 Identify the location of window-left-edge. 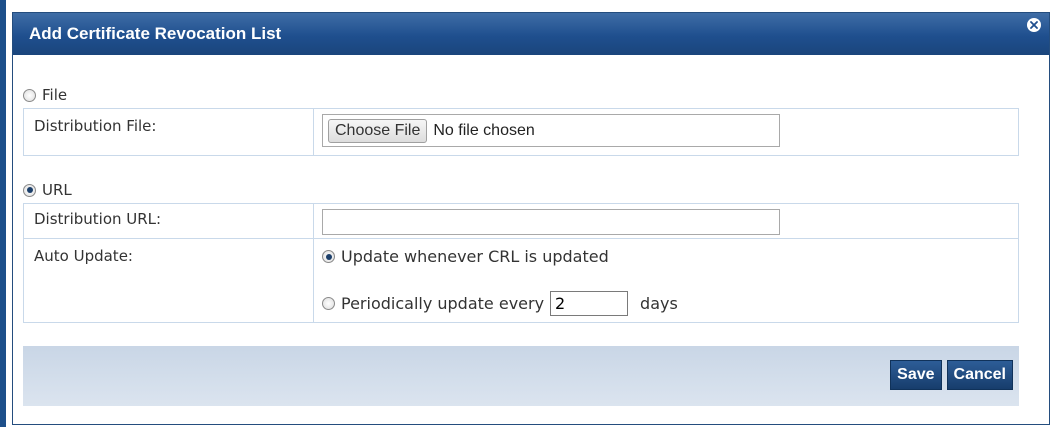
(3, 213).